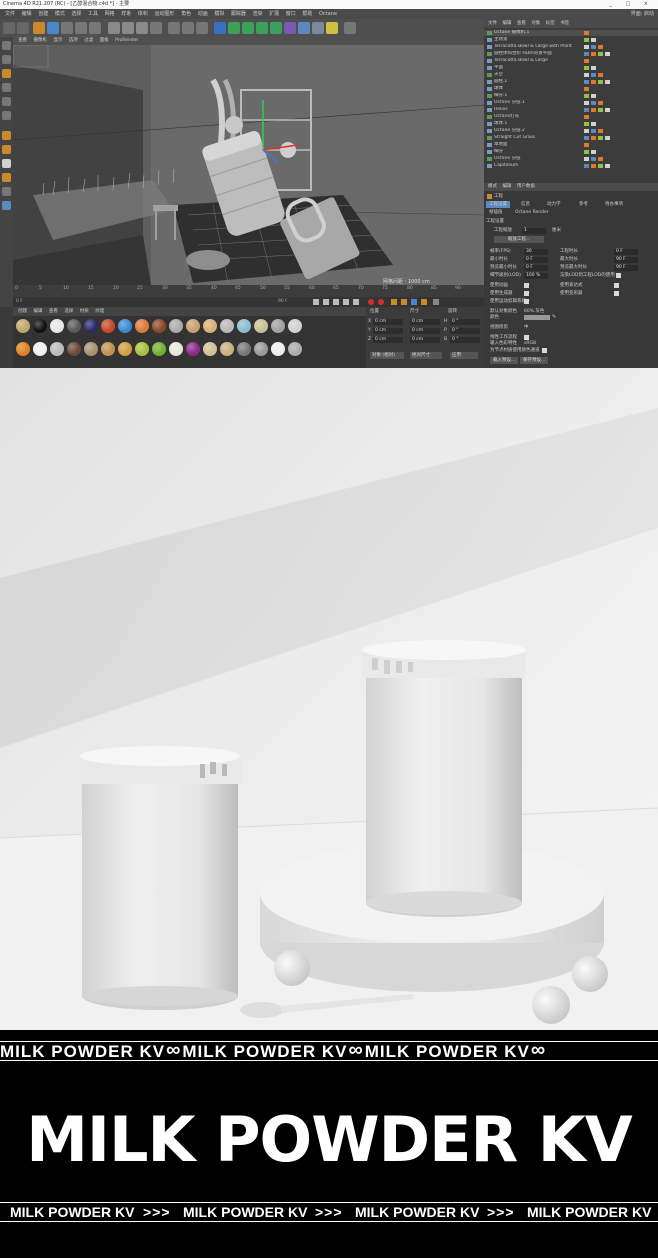  Describe the element at coordinates (535, 23) in the screenshot. I see `obj-menu-objects: 对象` at that location.